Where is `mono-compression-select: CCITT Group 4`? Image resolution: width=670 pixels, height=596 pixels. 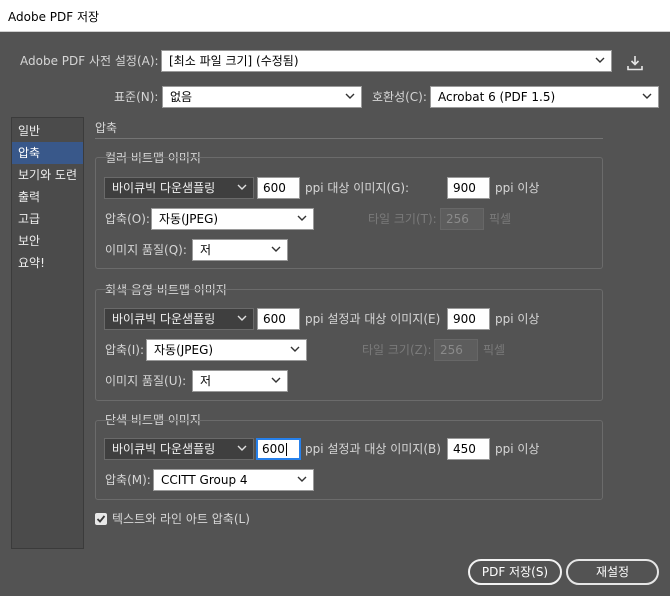
mono-compression-select: CCITT Group 4 is located at coordinates (233, 480).